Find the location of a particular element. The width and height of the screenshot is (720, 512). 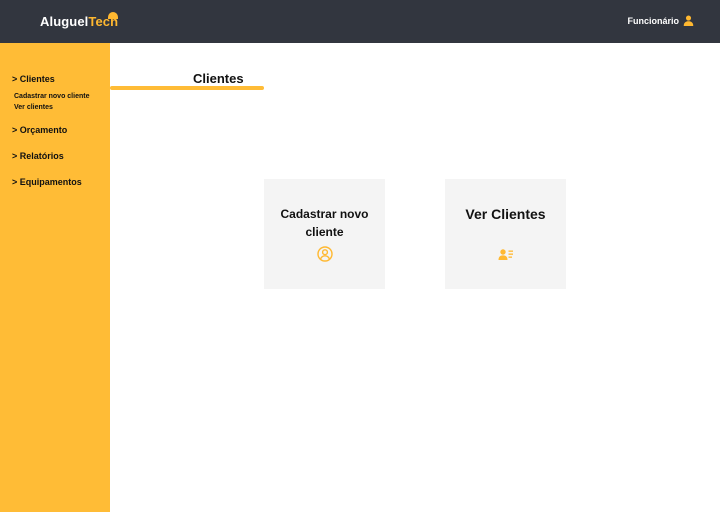

ver-clientes-card: Ver Clientes is located at coordinates (505, 234).